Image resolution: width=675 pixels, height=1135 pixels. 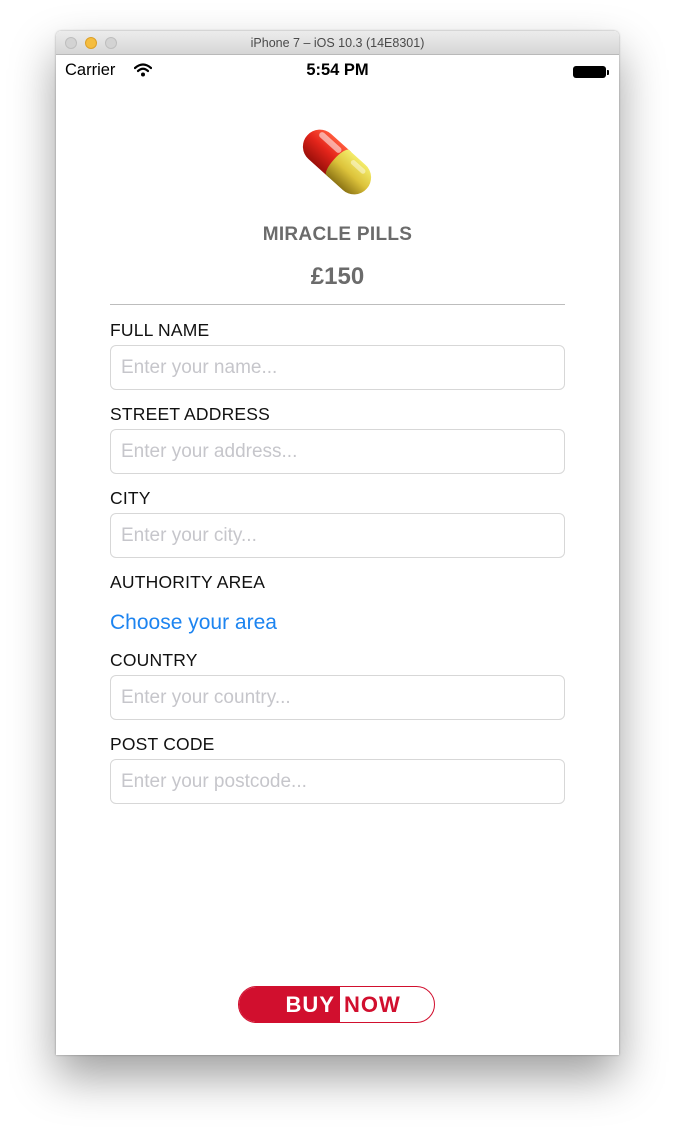 I want to click on post-code-input, so click(x=337, y=781).